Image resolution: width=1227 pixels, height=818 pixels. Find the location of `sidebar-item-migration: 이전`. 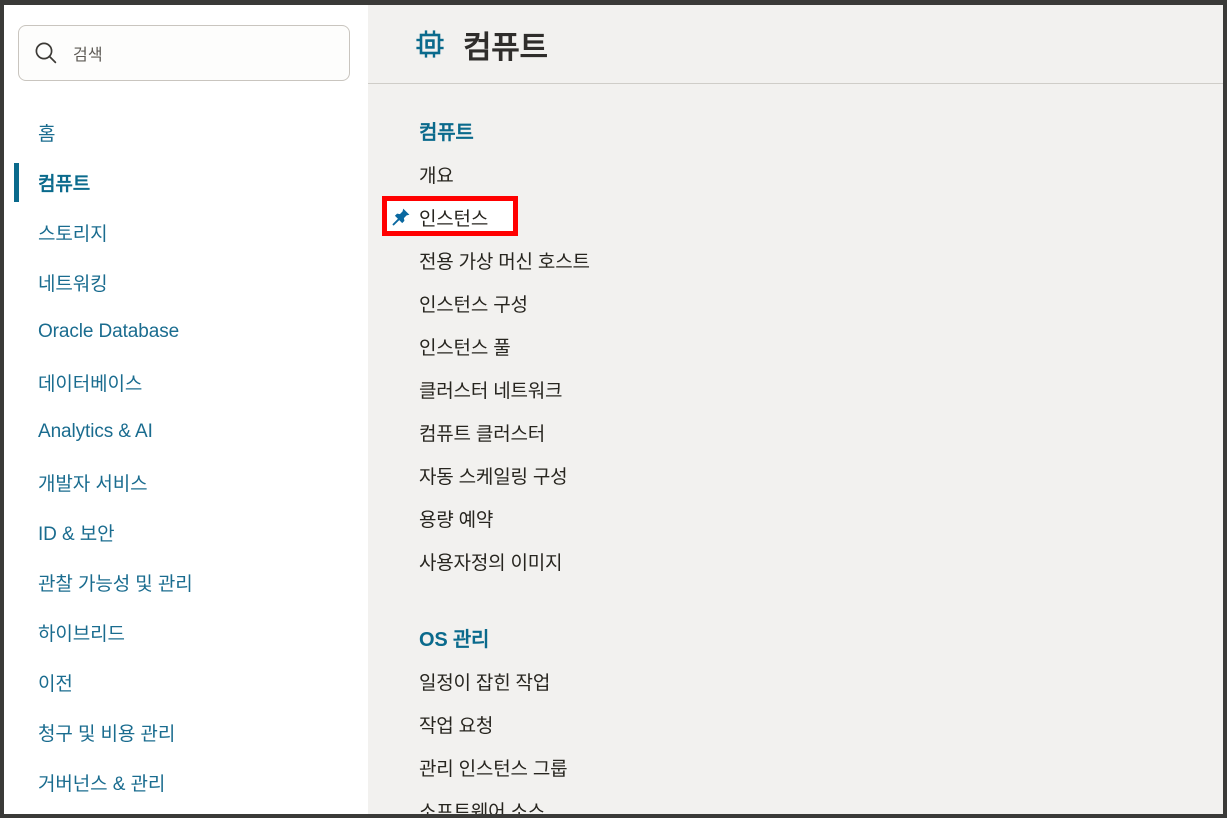

sidebar-item-migration: 이전 is located at coordinates (186, 682).